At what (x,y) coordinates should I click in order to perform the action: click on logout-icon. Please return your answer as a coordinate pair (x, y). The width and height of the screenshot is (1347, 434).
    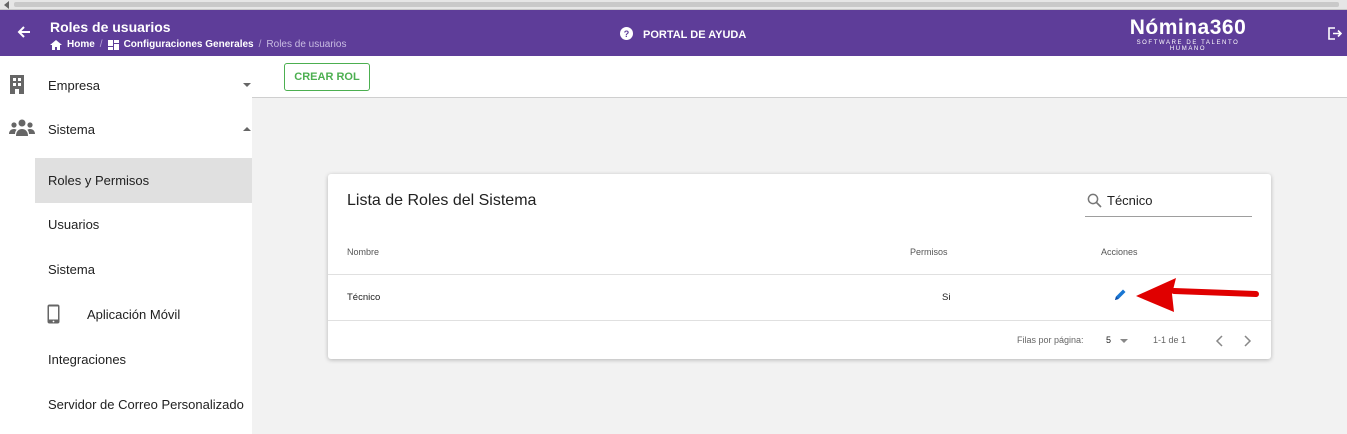
    Looking at the image, I should click on (1335, 36).